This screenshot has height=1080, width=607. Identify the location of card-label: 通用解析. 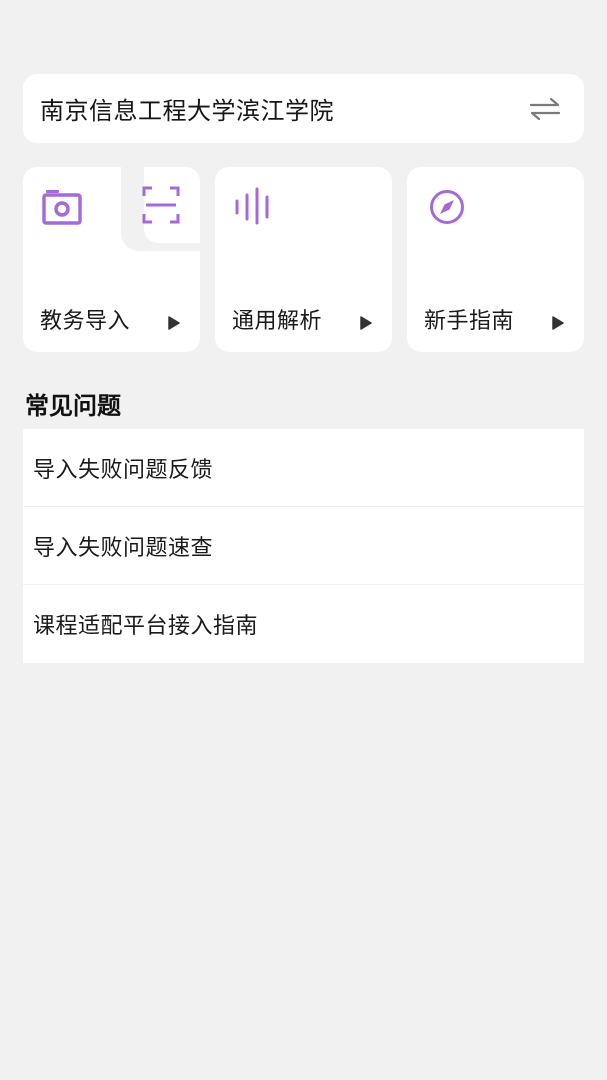
(277, 321).